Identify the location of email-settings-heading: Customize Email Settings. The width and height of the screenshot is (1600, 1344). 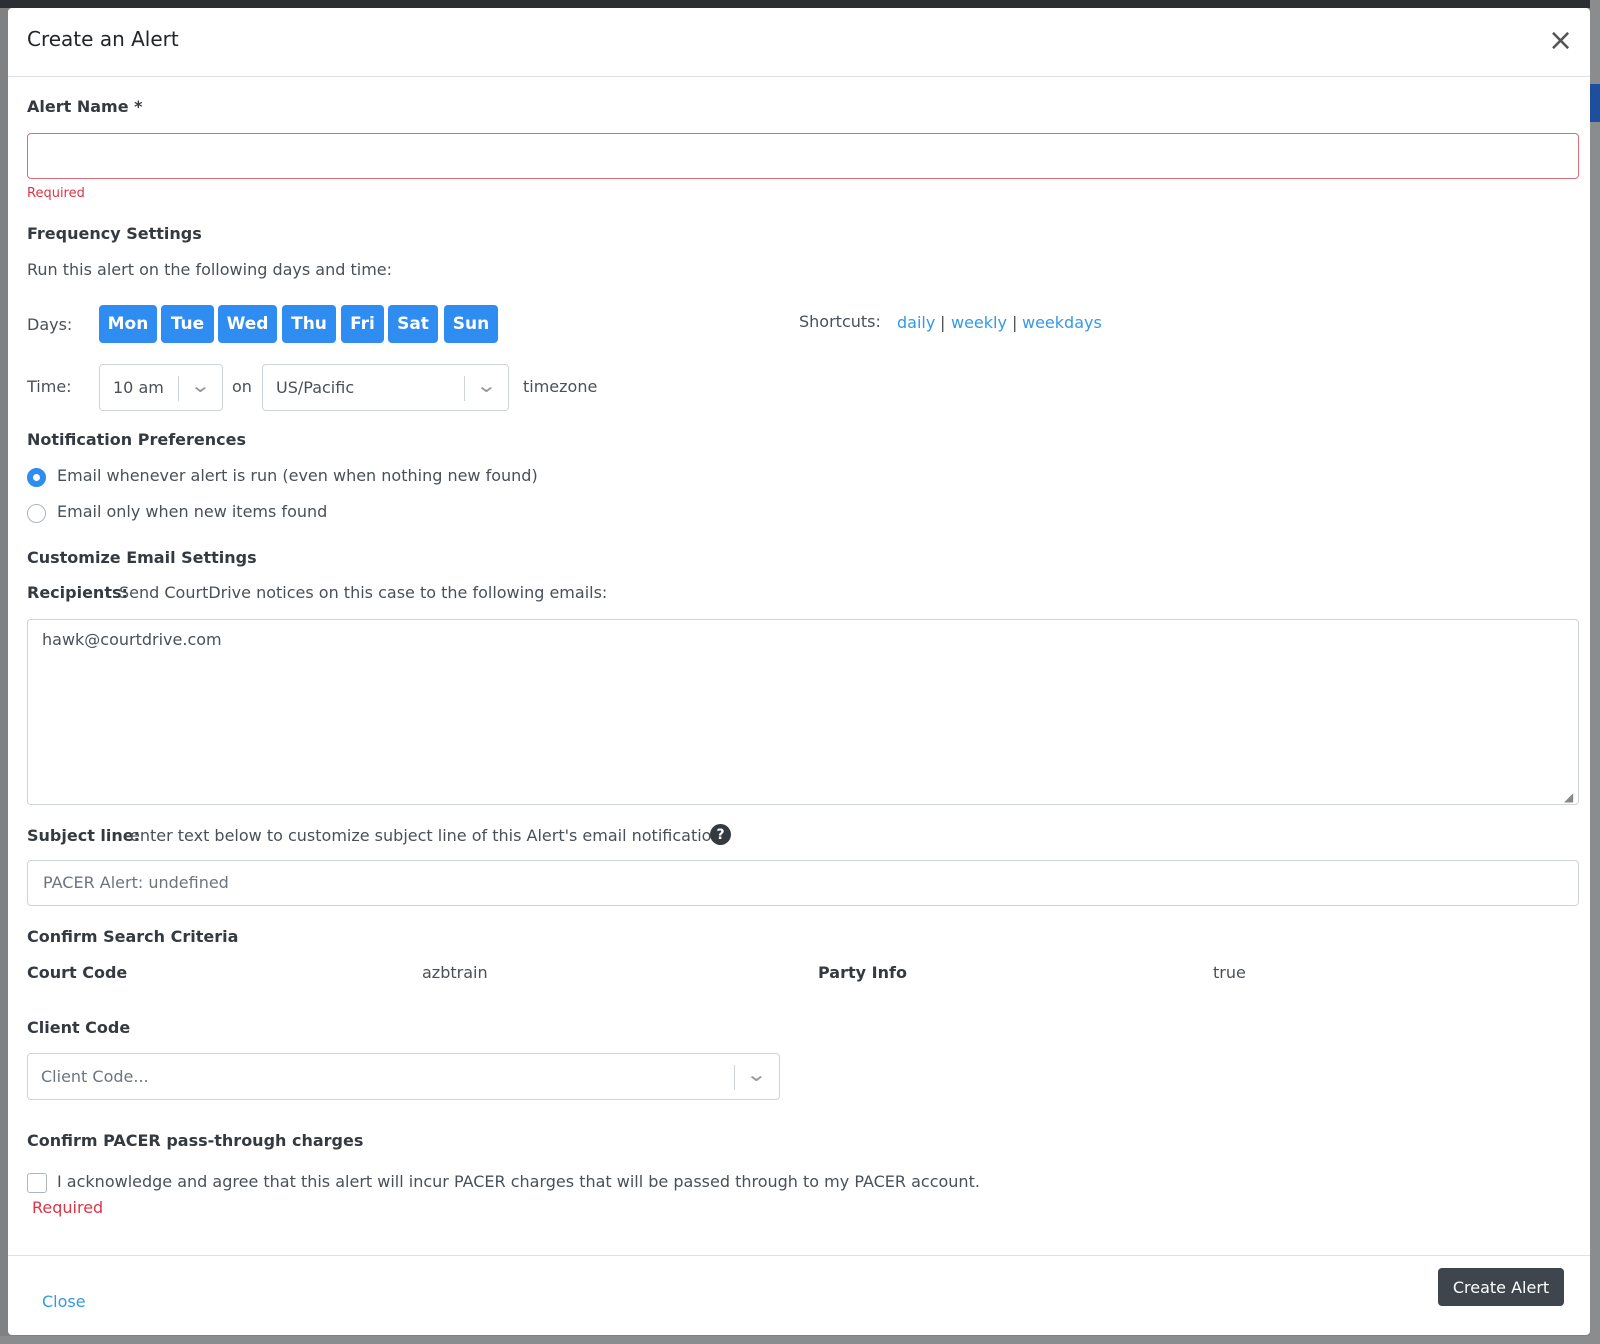
(142, 557).